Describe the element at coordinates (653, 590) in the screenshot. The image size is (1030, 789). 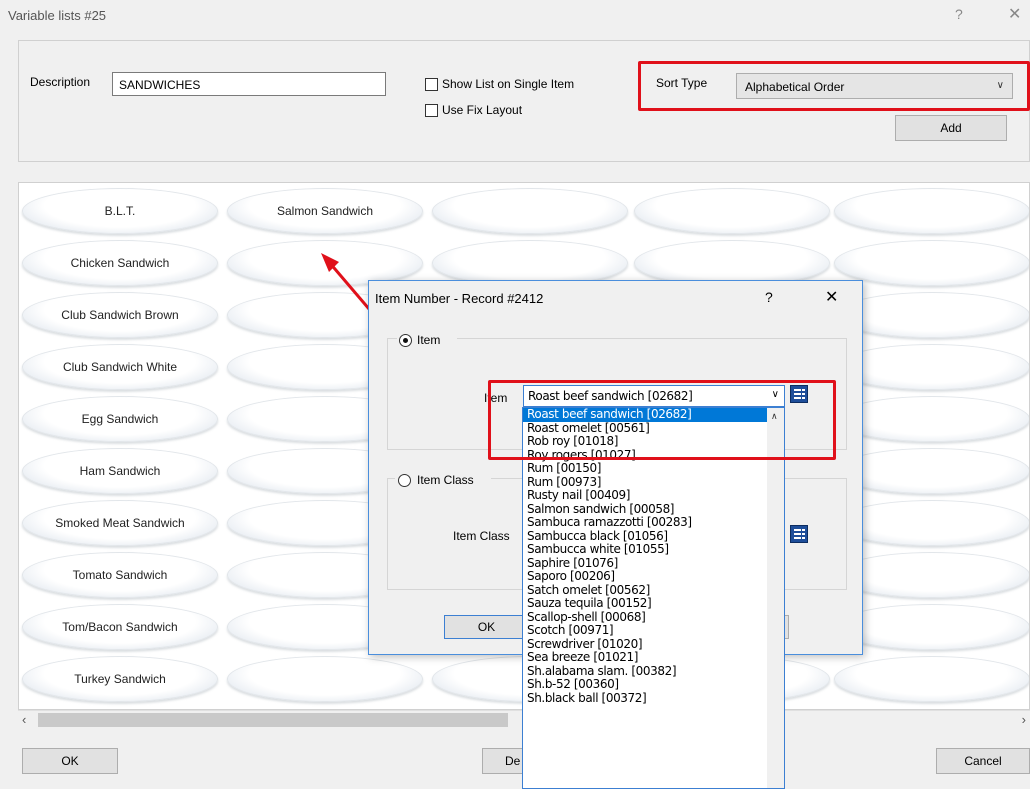
I see `dropdown-option: Satch omelet [00562]` at that location.